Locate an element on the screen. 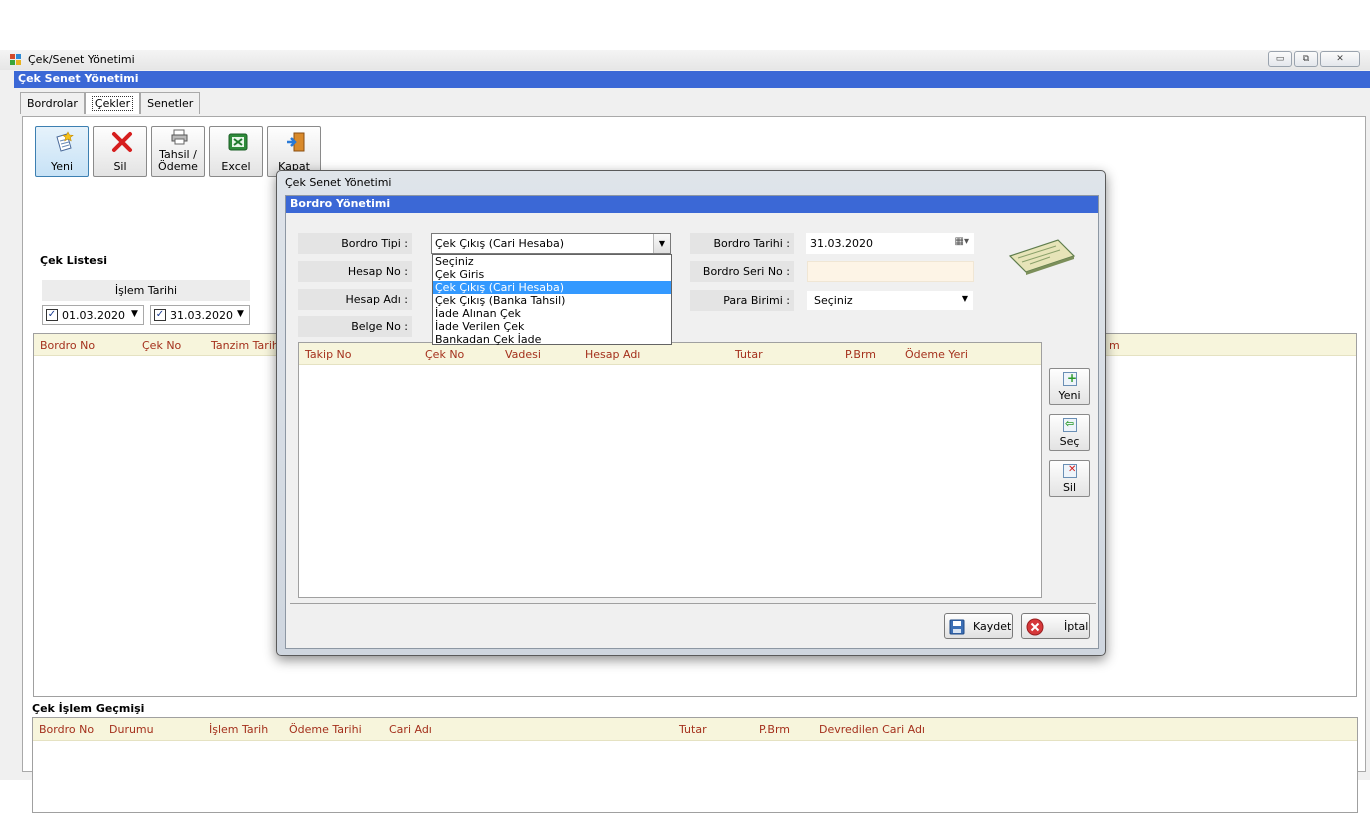 The height and width of the screenshot is (813, 1370). tab-label: Senetler is located at coordinates (170, 103).